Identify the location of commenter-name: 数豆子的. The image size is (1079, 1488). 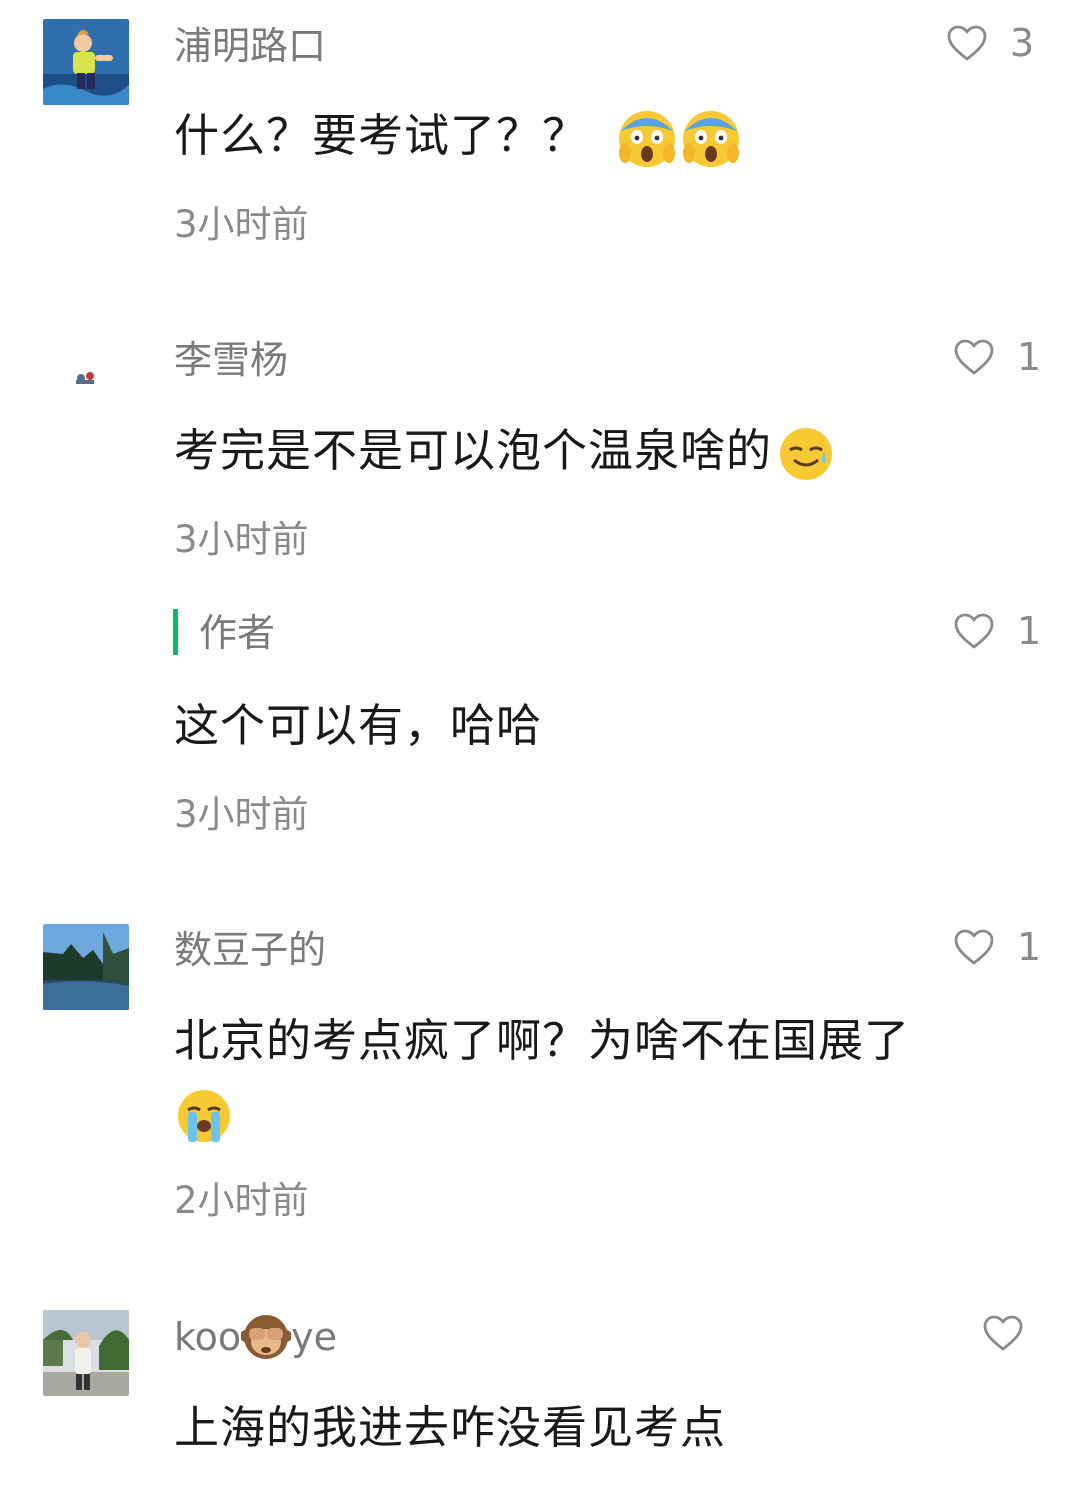
(250, 950).